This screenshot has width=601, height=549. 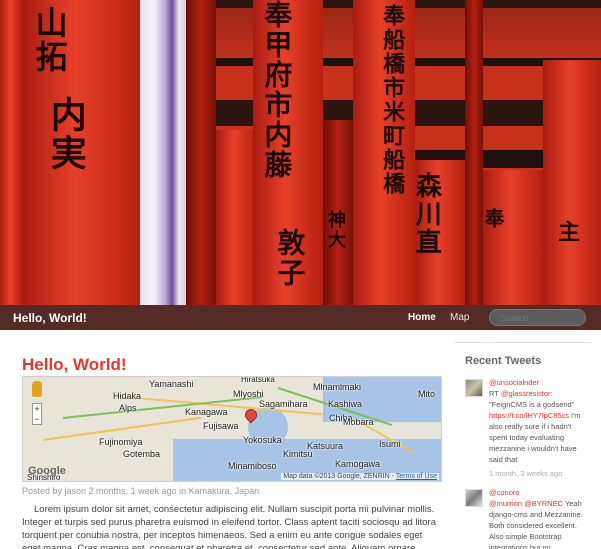 What do you see at coordinates (345, 404) in the screenshot?
I see `map-label: Kashiwa` at bounding box center [345, 404].